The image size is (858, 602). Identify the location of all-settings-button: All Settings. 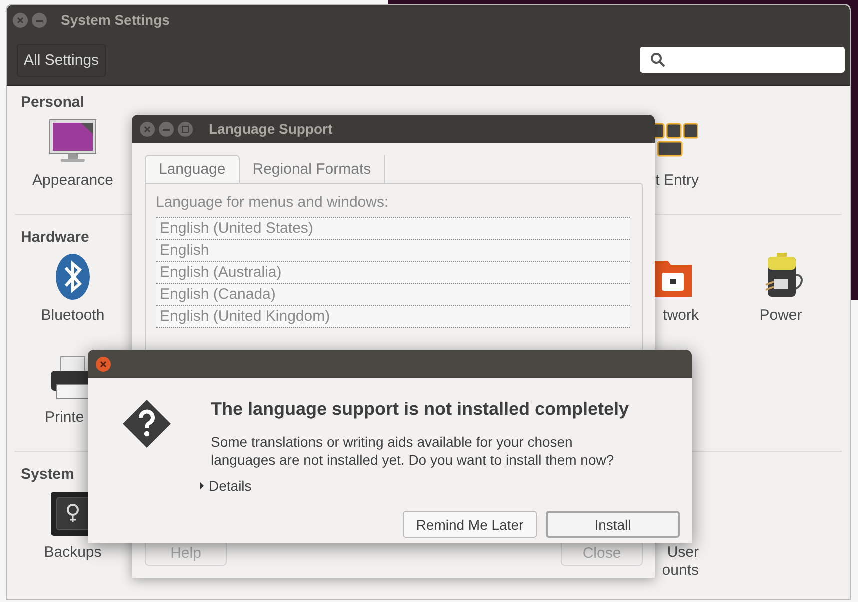
(61, 60).